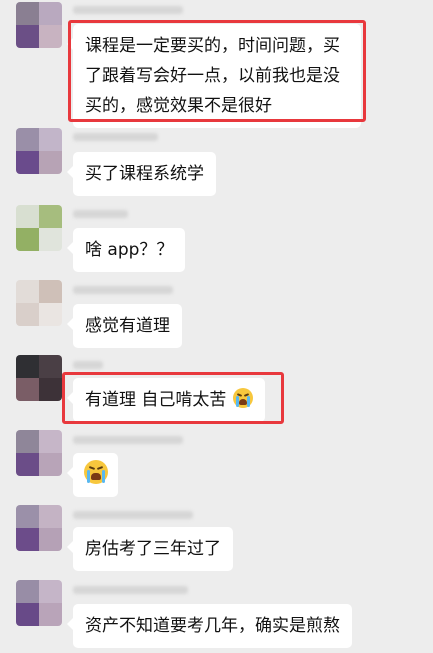  What do you see at coordinates (153, 549) in the screenshot?
I see `message-text: 房估考了三年过了` at bounding box center [153, 549].